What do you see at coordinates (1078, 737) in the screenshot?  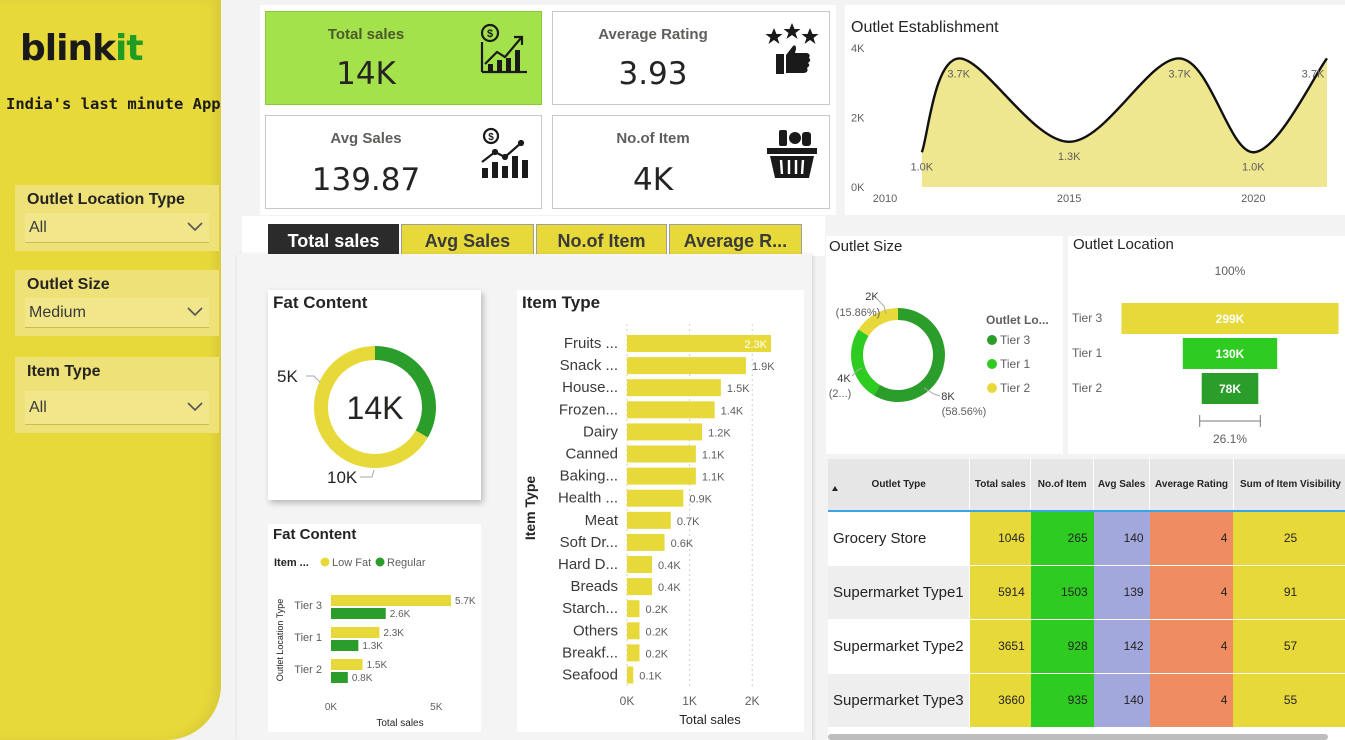 I see `horizontal-scrollbar` at bounding box center [1078, 737].